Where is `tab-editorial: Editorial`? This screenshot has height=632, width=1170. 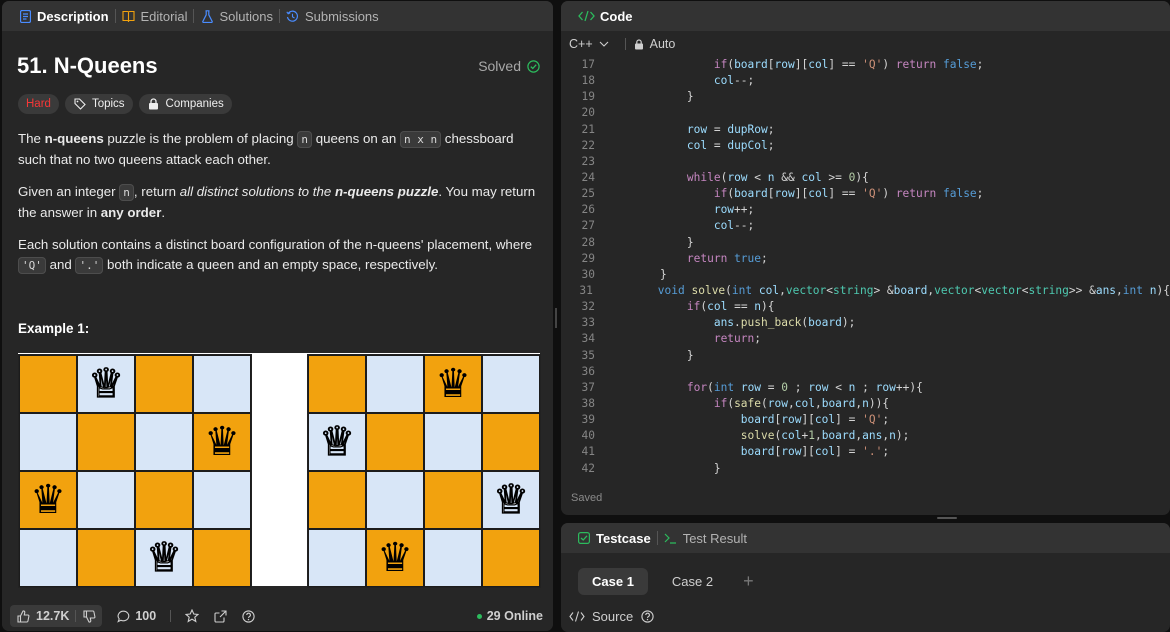
tab-editorial: Editorial is located at coordinates (155, 16).